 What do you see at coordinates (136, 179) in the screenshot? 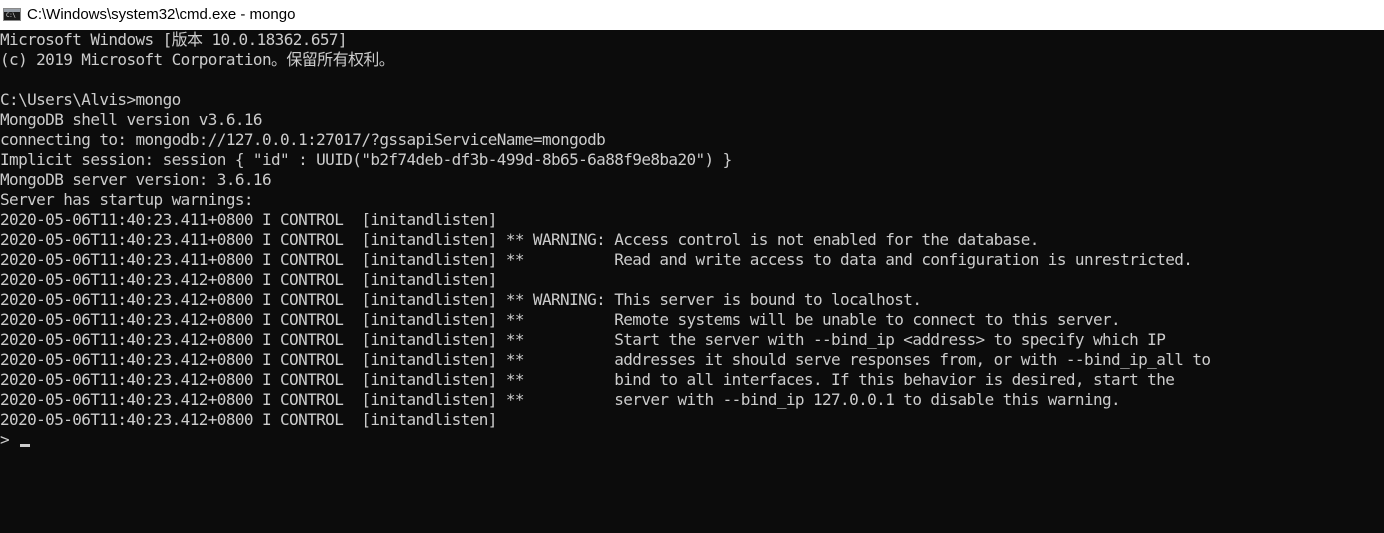
I see `console-line: MongoDB server version: 3.6.16` at bounding box center [136, 179].